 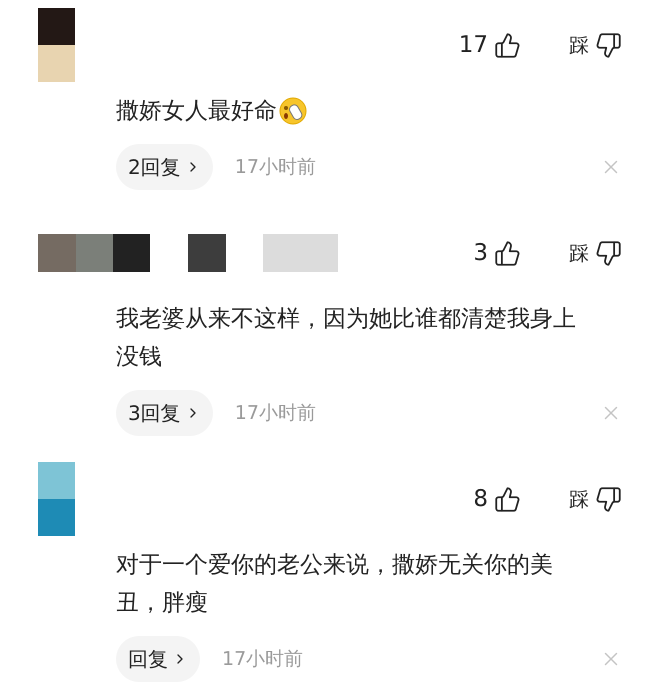 I want to click on comment-text: 对于一个爱你的老公来说，撒娇无关你的美丑，胖瘦, so click(x=335, y=584).